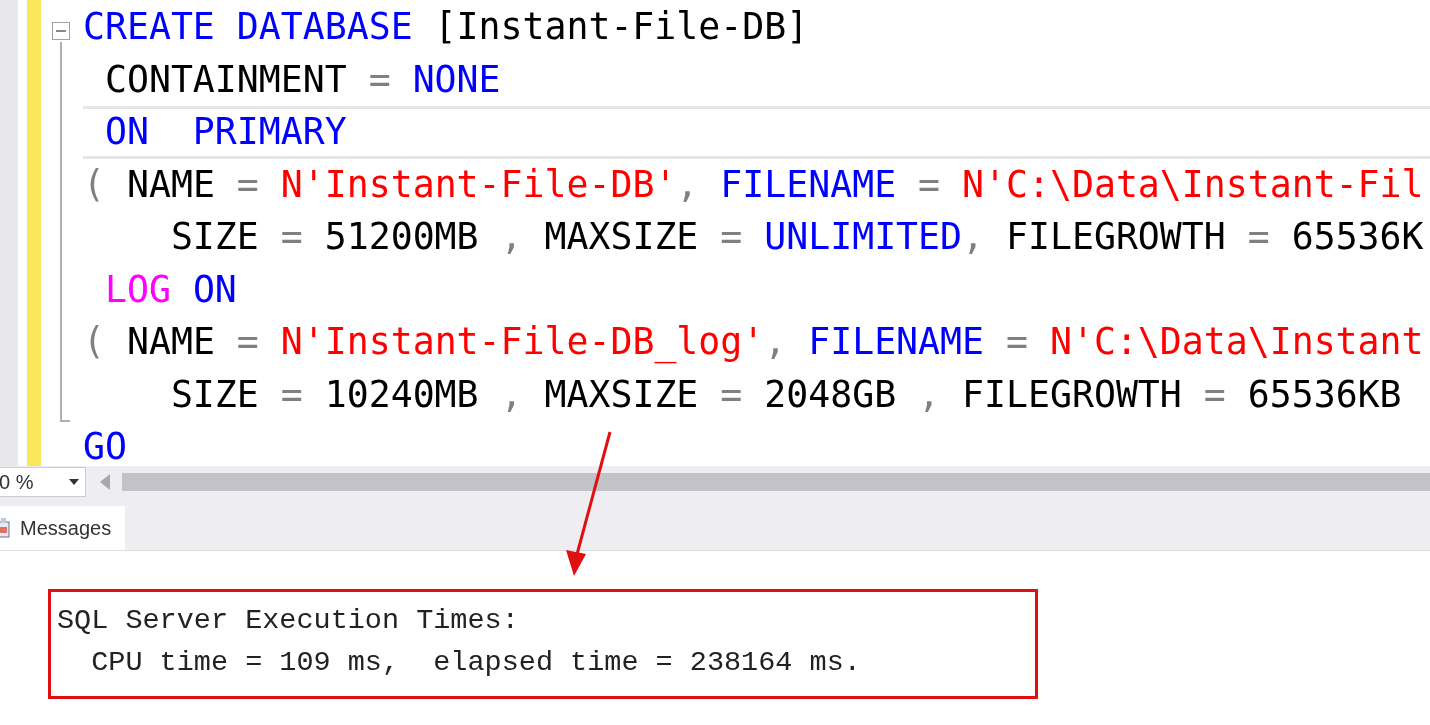  Describe the element at coordinates (786, 394) in the screenshot. I see `code-line: SIZE = 10240MB , MAXSIZE = 2048GB , FILEGROWTH = 65536KB` at that location.